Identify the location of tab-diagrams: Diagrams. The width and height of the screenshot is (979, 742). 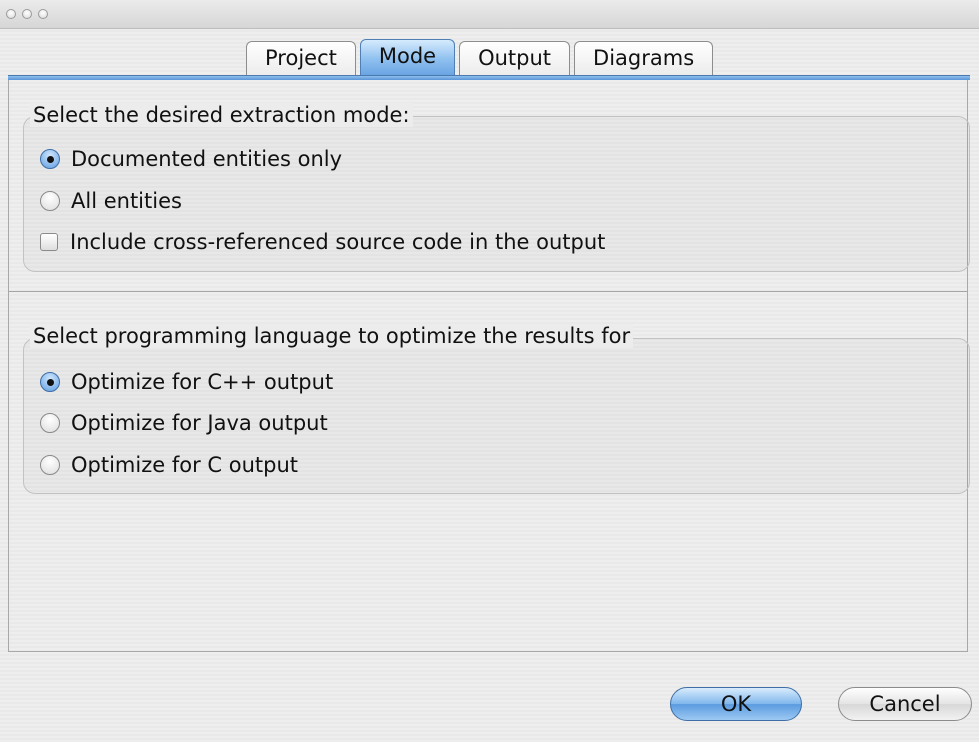
(644, 58).